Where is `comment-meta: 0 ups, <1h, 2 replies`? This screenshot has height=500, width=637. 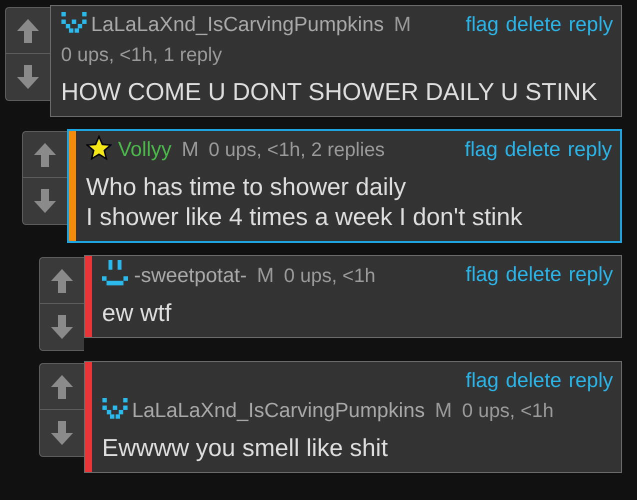
comment-meta: 0 ups, <1h, 2 replies is located at coordinates (296, 150).